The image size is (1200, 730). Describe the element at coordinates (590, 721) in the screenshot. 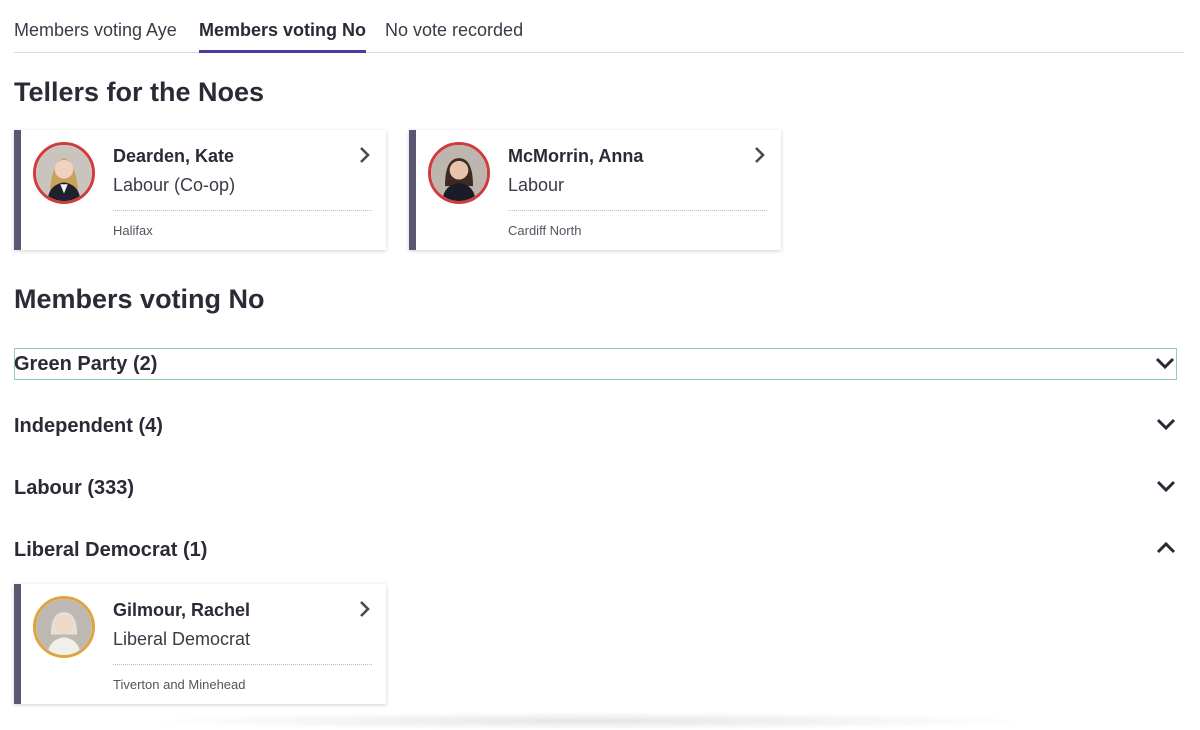

I see `bottom-shadow` at that location.